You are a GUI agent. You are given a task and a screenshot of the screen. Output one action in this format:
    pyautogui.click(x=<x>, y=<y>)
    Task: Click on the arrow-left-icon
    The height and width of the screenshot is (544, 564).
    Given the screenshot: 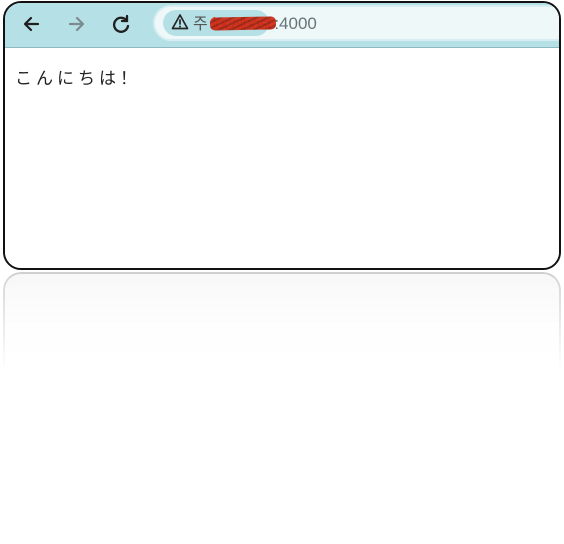 What is the action you would take?
    pyautogui.click(x=31, y=24)
    